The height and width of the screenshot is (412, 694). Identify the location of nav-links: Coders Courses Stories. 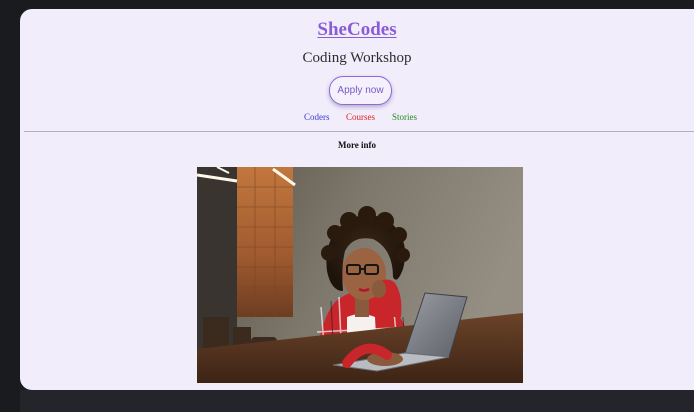
(357, 119).